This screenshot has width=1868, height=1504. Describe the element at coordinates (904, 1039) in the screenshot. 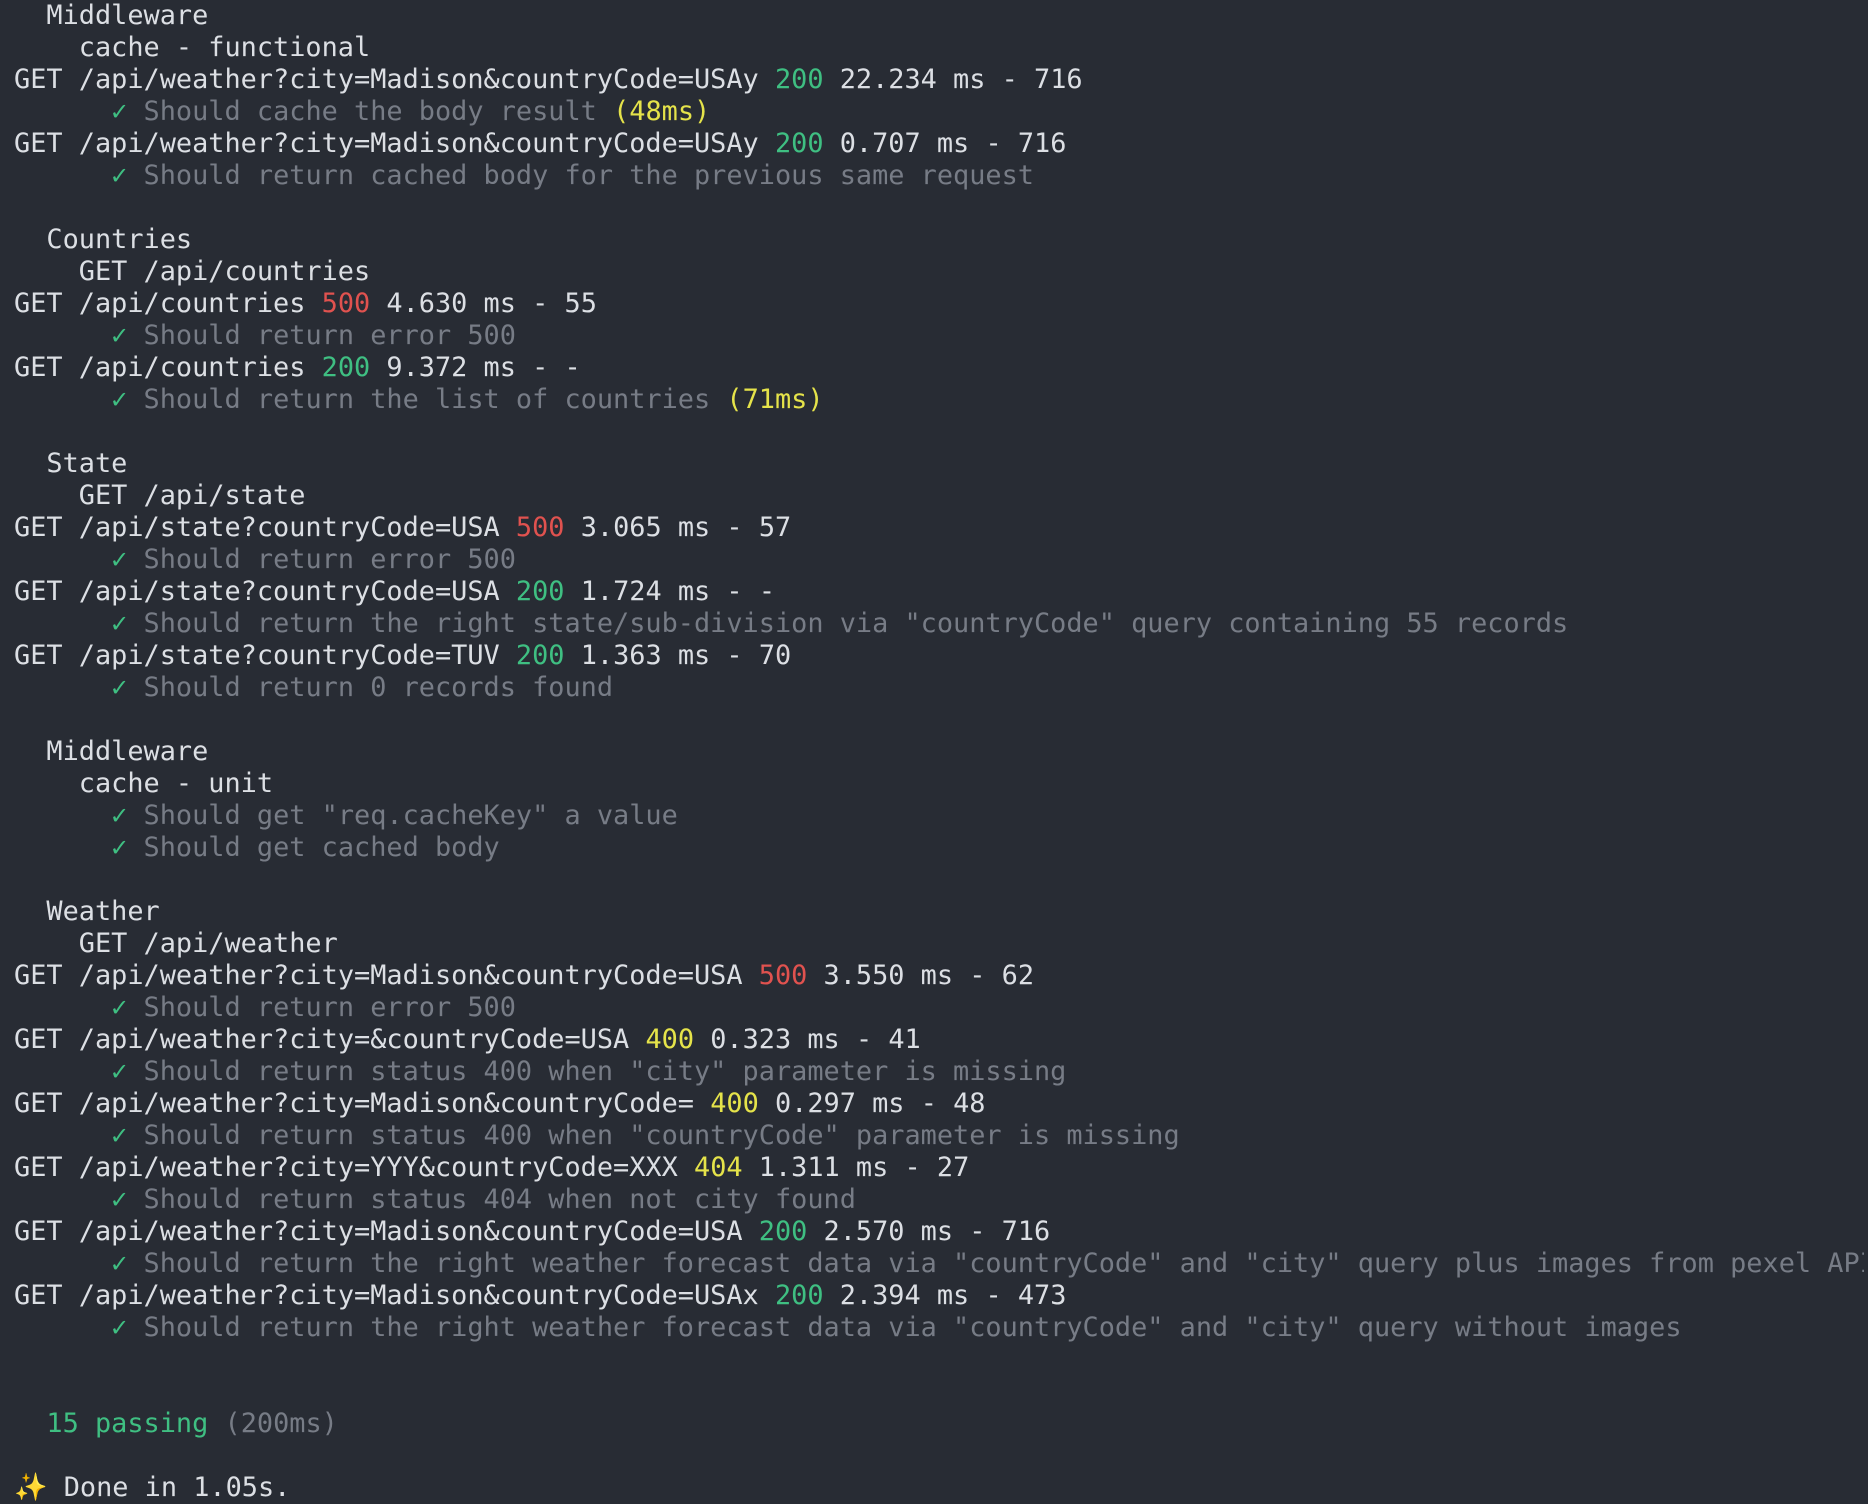

I see `response-size: 41` at that location.